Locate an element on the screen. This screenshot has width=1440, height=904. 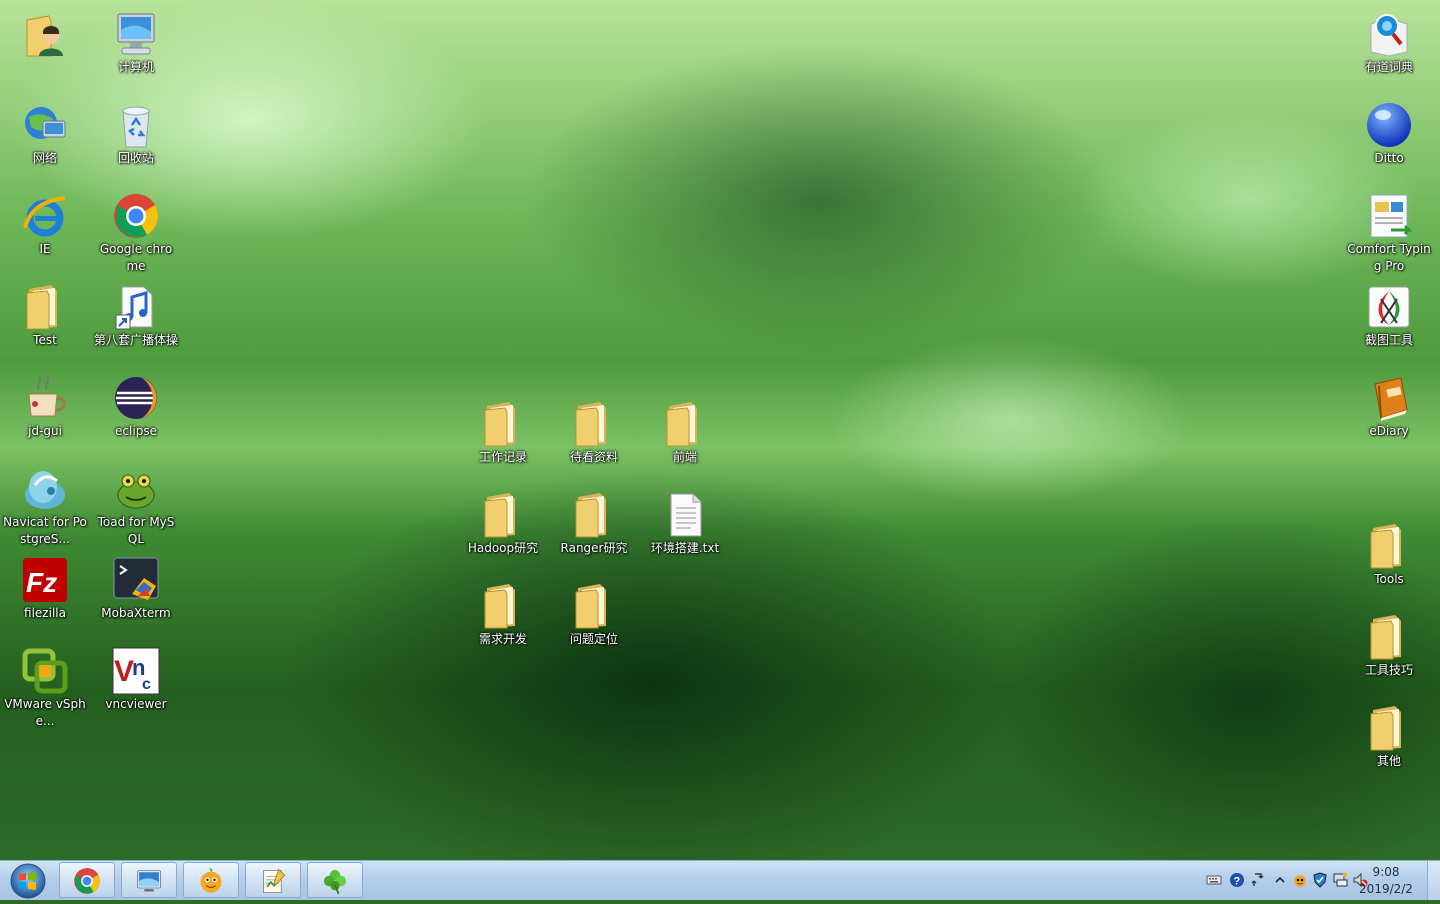
desktop-shortcut-ediary: eDiary is located at coordinates (1389, 407).